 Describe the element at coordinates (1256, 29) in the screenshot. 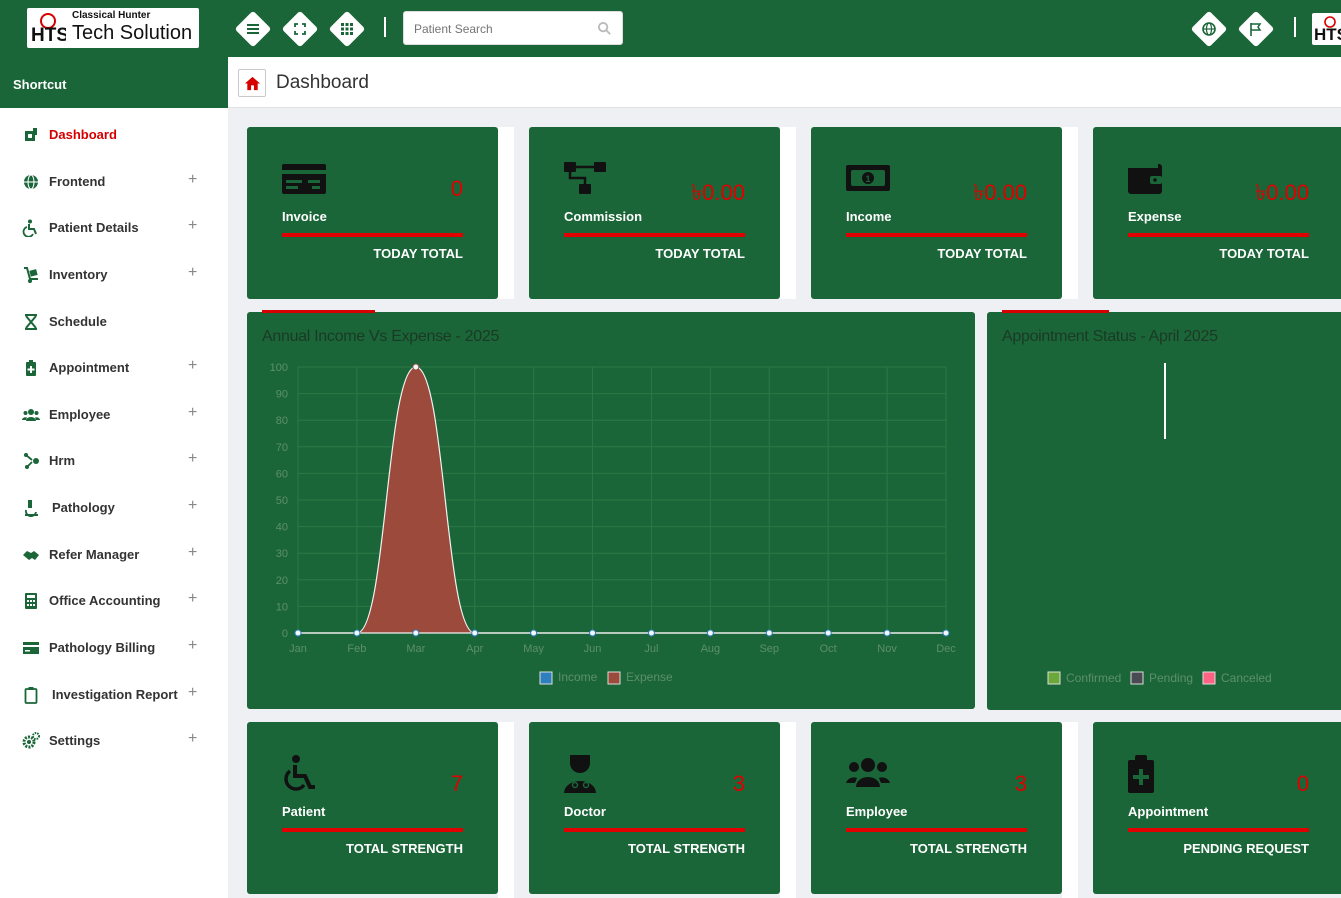

I see `flag-button` at that location.